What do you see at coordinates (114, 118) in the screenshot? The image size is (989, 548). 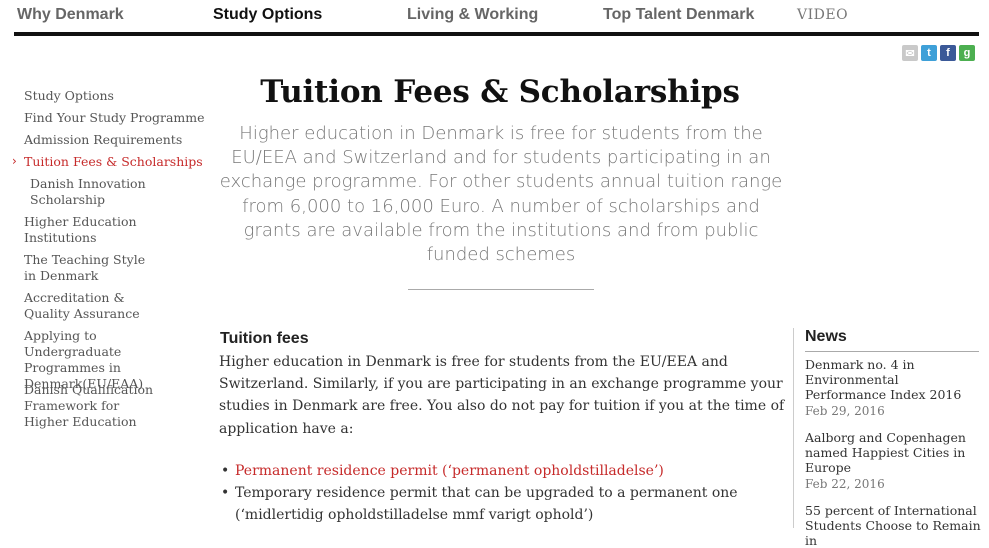 I see `sidebar-item-find-study-programme: Find Your Study Programme` at bounding box center [114, 118].